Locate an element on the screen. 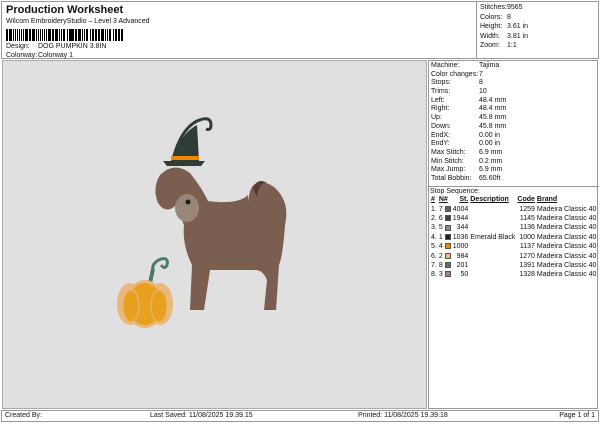 The height and width of the screenshot is (424, 600). stop-number: 3. is located at coordinates (434, 228).